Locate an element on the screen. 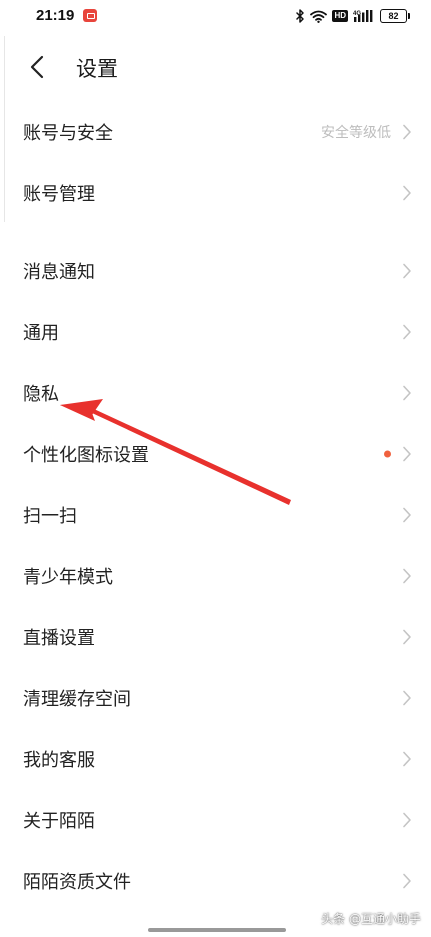 The height and width of the screenshot is (937, 431). menu-item-label: 隐私 is located at coordinates (41, 394).